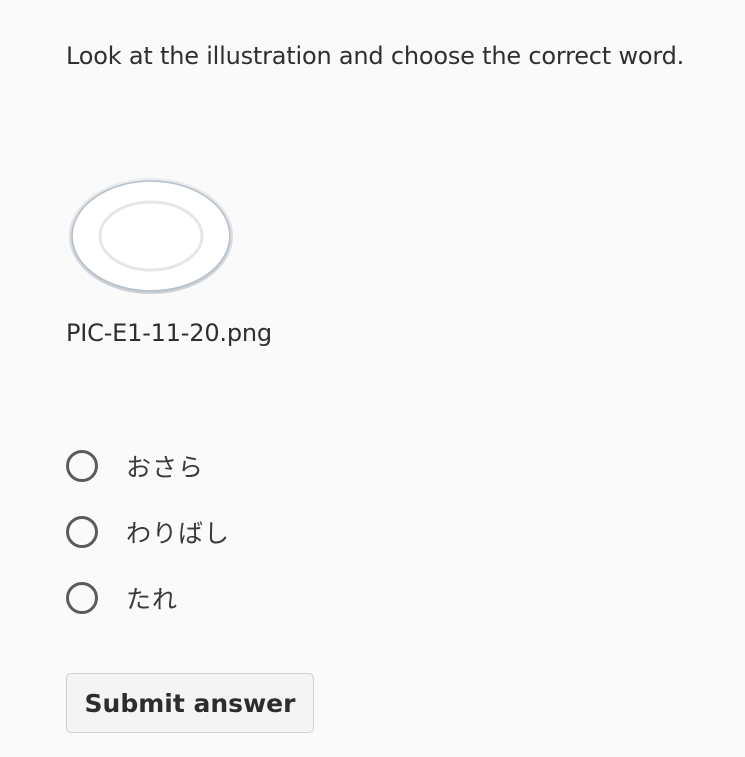 The height and width of the screenshot is (757, 745). Describe the element at coordinates (169, 333) in the screenshot. I see `illustration-filename: PIC-E1-11-20.png` at that location.